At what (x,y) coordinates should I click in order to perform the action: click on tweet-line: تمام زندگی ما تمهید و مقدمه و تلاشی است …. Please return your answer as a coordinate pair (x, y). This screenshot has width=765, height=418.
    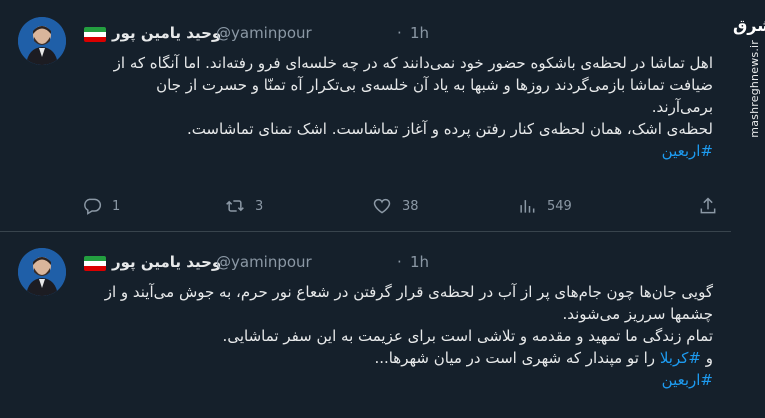
    Looking at the image, I should click on (467, 336).